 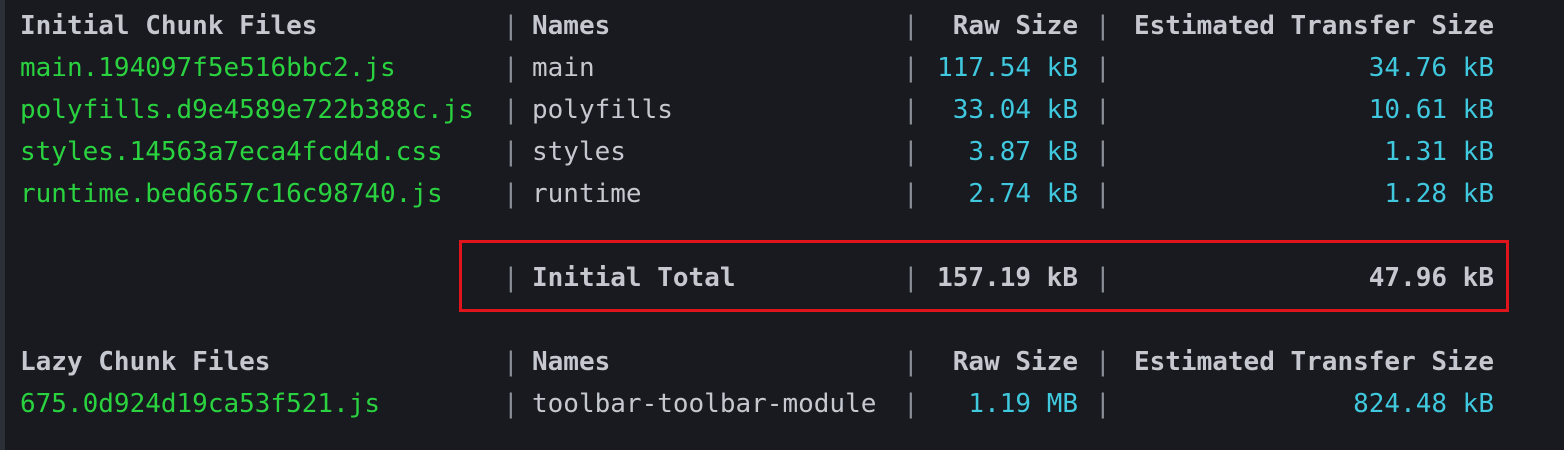 What do you see at coordinates (1007, 68) in the screenshot?
I see `raw-size-value: 117.54 kB` at bounding box center [1007, 68].